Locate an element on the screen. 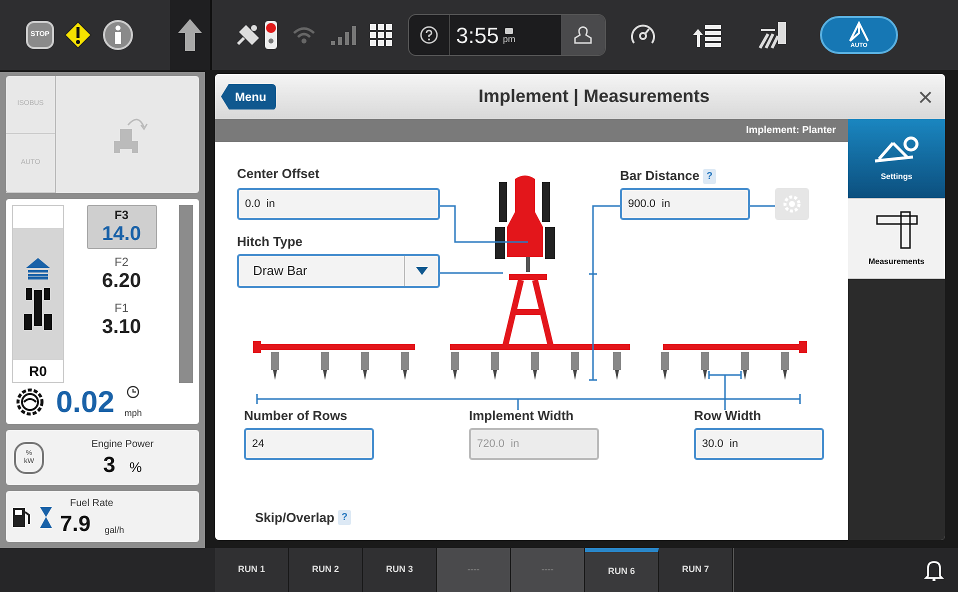  measurement-field: 30.0 in is located at coordinates (759, 444).